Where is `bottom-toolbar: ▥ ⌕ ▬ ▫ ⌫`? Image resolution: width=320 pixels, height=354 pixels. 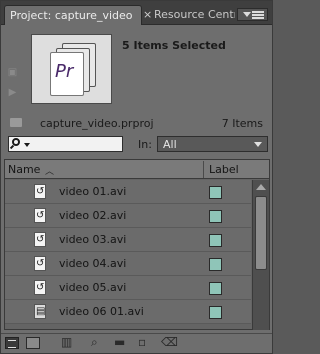
bottom-toolbar: ▥ ⌕ ▬ ▫ ⌫ is located at coordinates (136, 343).